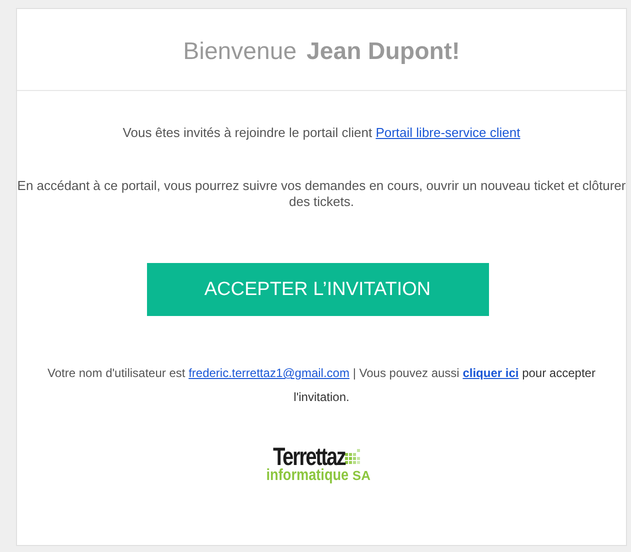  What do you see at coordinates (448, 132) in the screenshot?
I see `portal-link: Portail libre-service client` at bounding box center [448, 132].